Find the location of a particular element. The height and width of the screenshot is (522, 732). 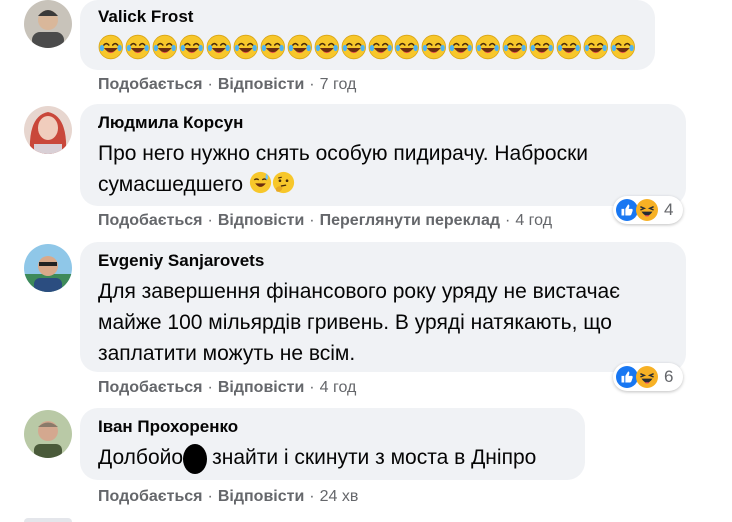

reactions-summary: 4 is located at coordinates (648, 210).